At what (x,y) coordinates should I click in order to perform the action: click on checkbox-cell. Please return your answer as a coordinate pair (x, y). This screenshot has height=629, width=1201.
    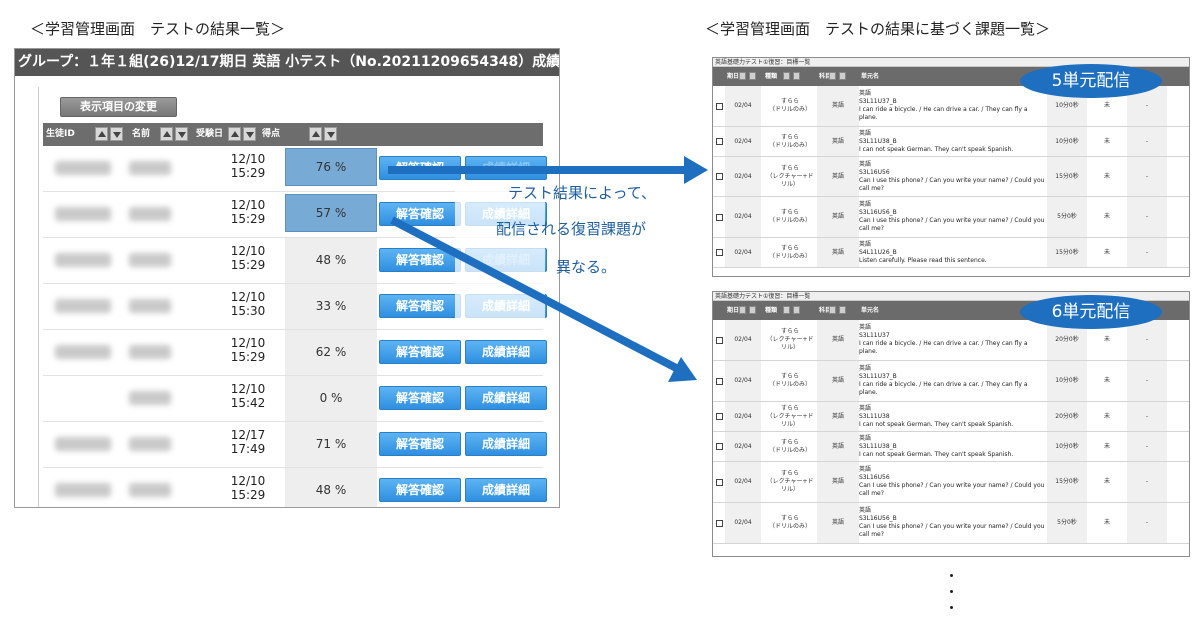
    Looking at the image, I should click on (719, 482).